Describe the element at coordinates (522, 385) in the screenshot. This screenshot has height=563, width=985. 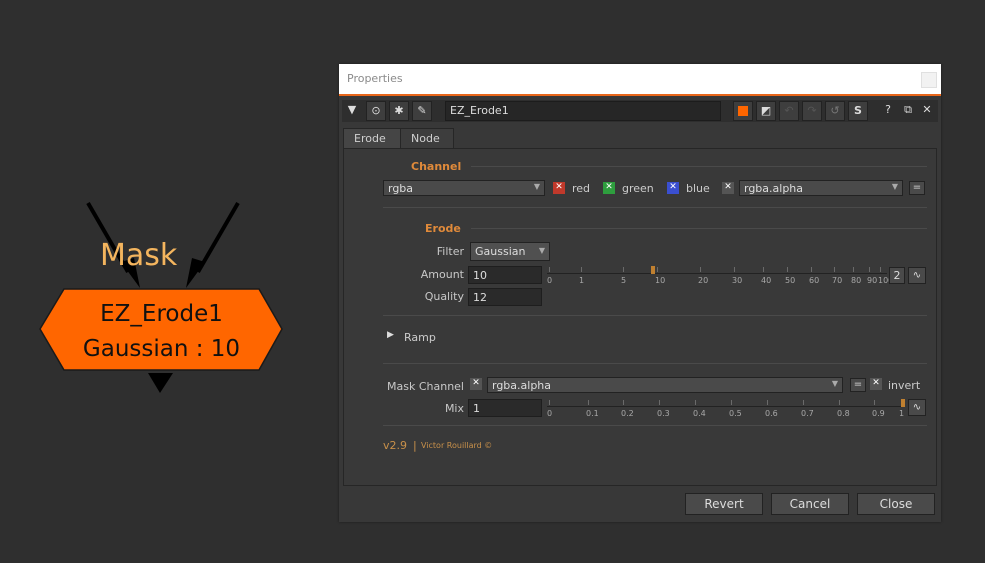
I see `mask-channel-value: rgba.alpha` at that location.